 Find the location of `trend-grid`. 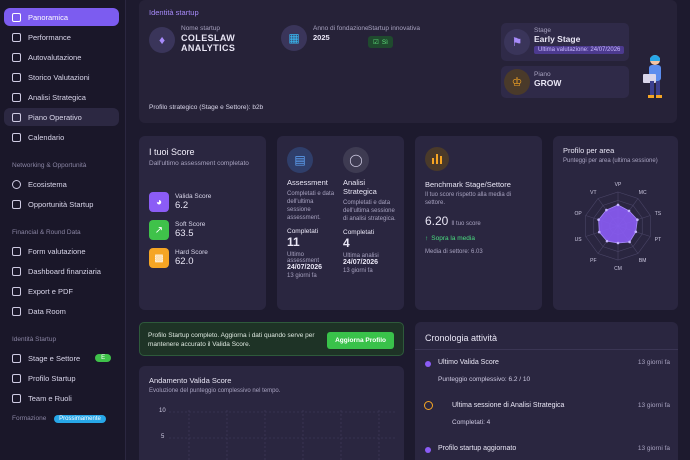

trend-grid is located at coordinates (282, 435).